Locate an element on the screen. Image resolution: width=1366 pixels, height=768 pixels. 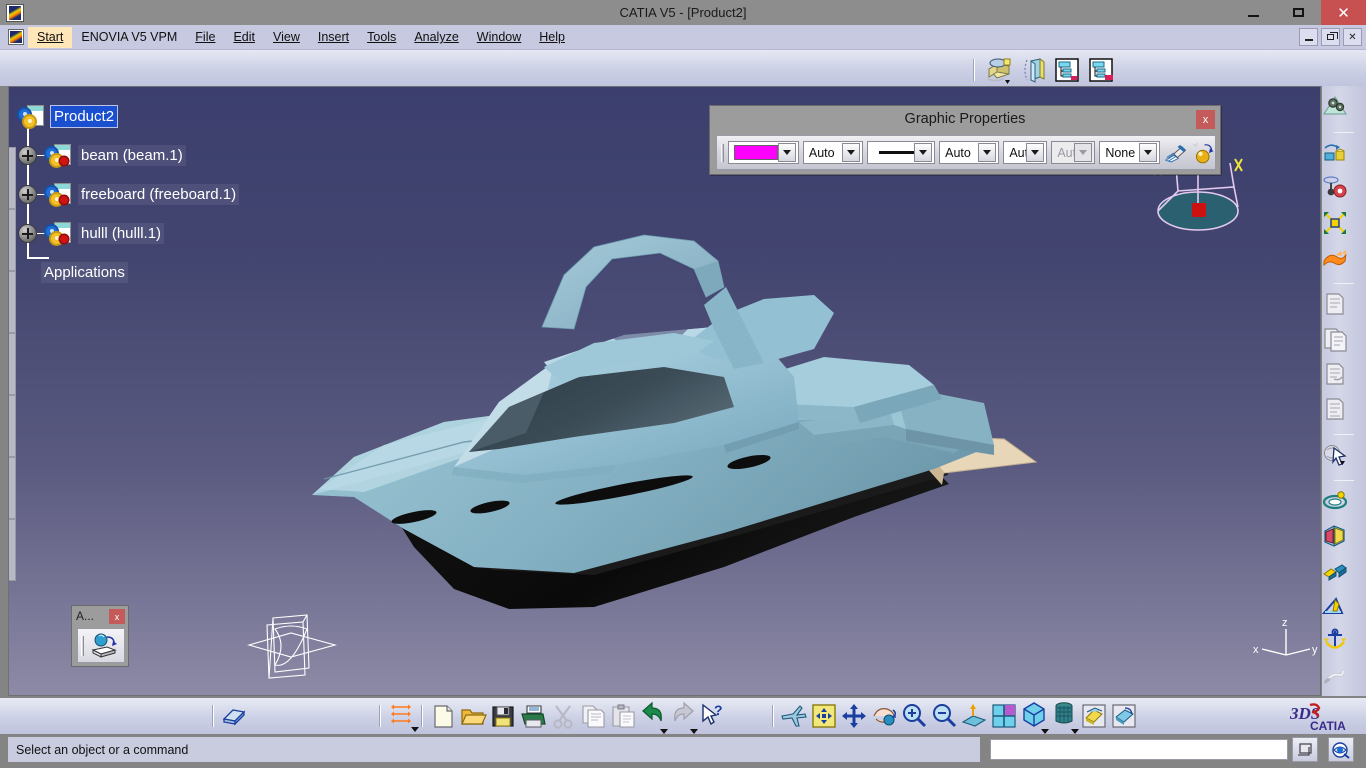
fill-color-dropdown-arrow is located at coordinates (786, 152).